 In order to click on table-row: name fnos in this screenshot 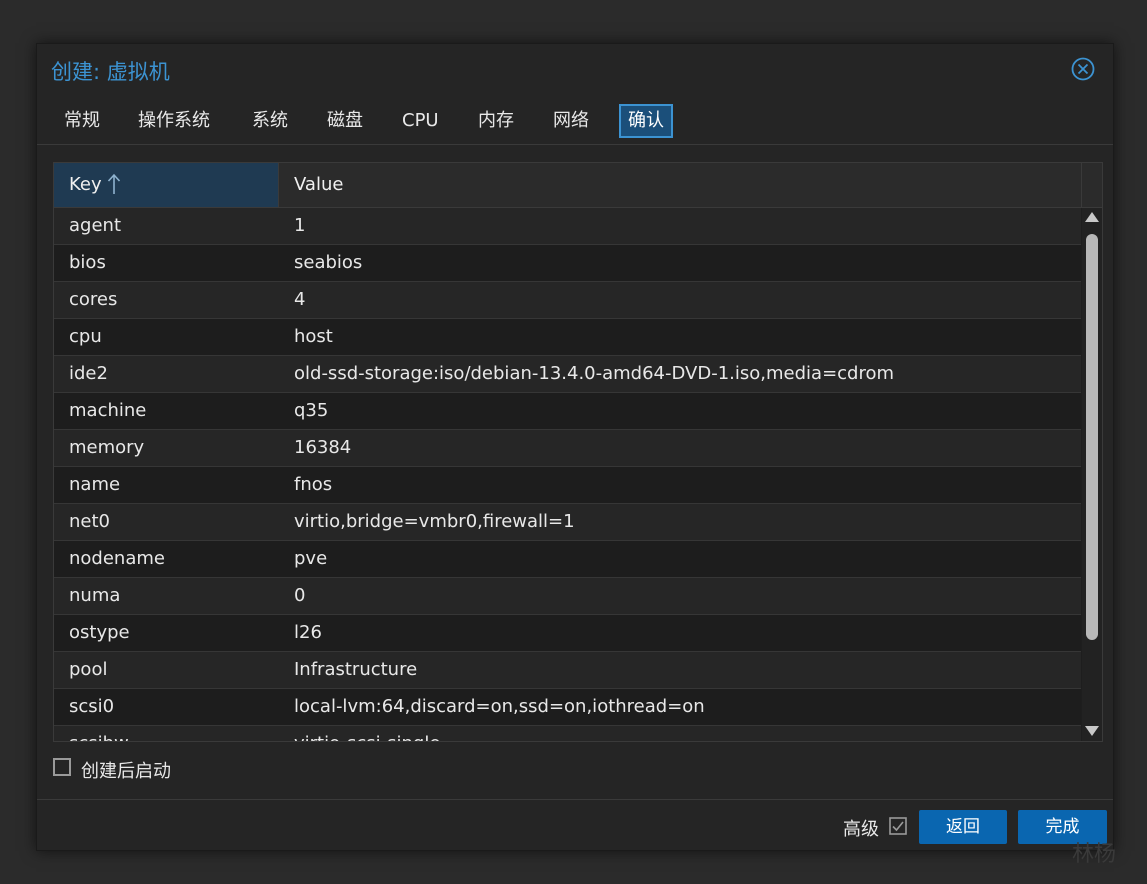, I will do `click(567, 485)`.